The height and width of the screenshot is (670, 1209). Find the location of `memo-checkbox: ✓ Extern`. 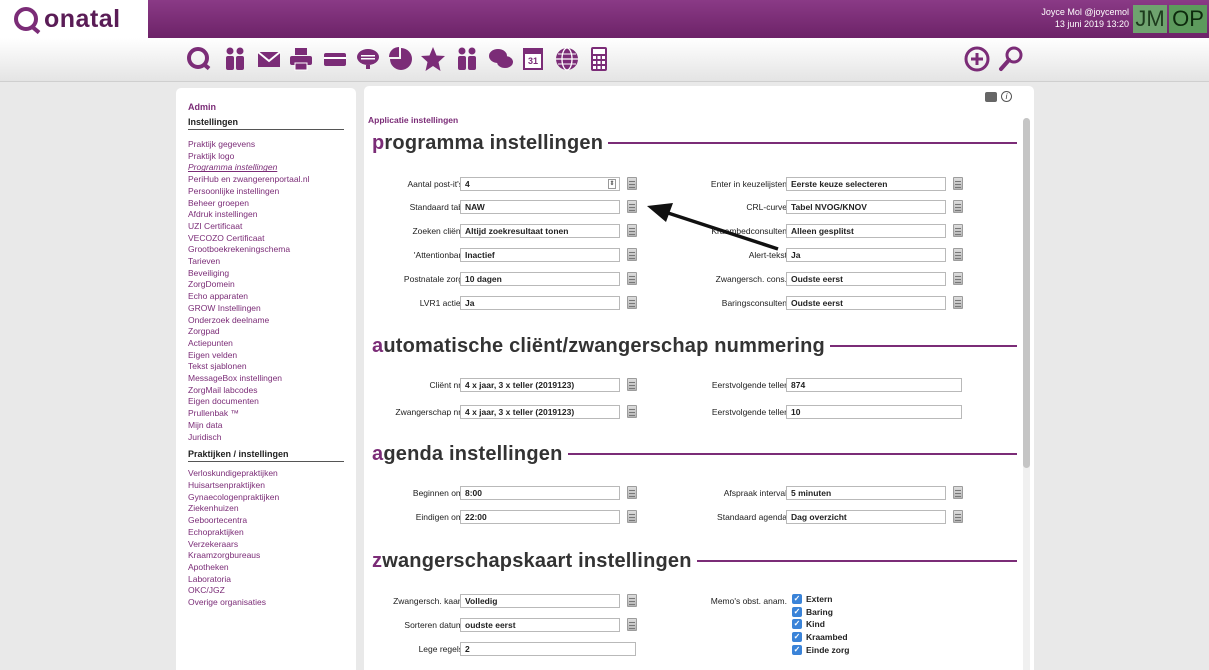

memo-checkbox: ✓ Extern is located at coordinates (812, 599).